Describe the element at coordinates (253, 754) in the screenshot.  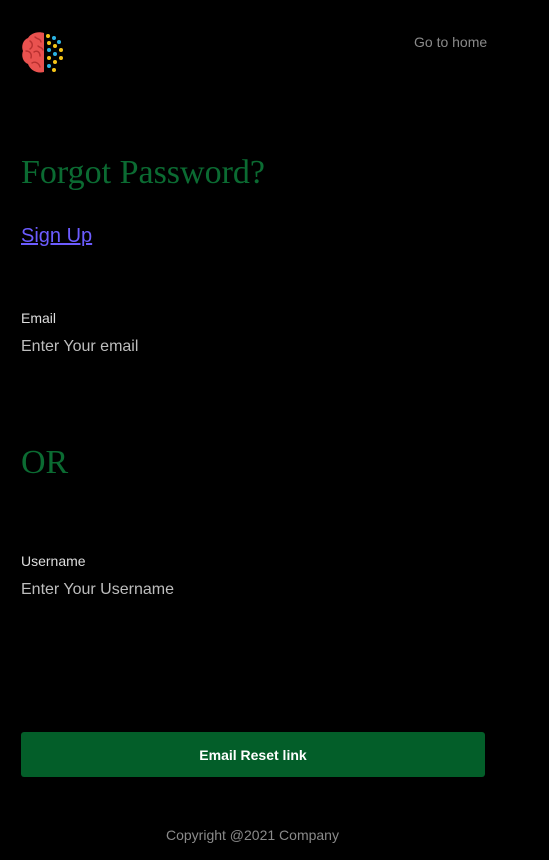
I see `email-reset-link-button: Email Reset link` at that location.